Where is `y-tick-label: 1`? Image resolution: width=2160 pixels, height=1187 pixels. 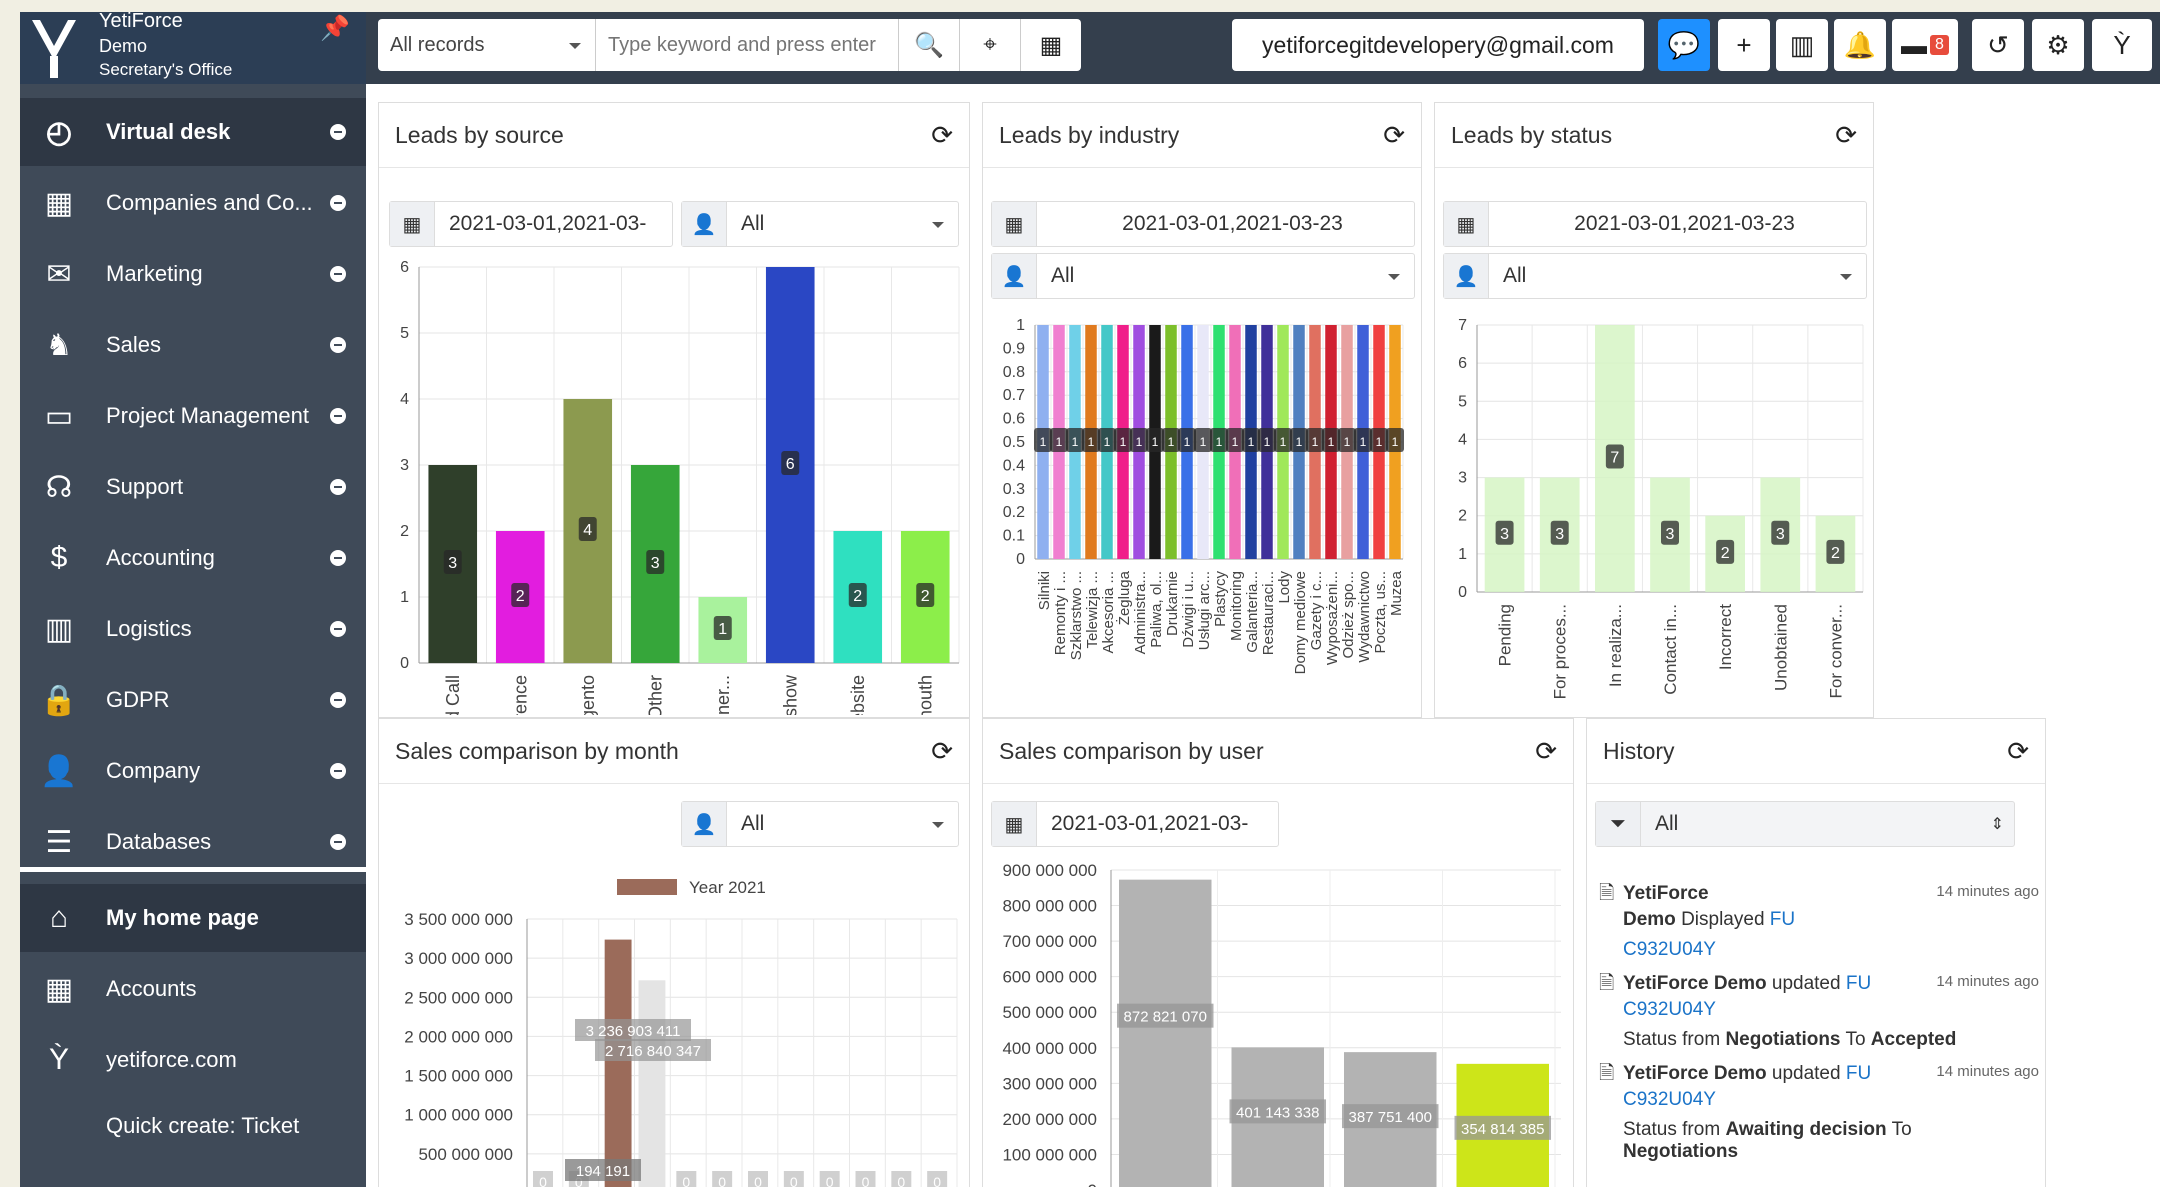
y-tick-label: 1 is located at coordinates (1462, 554).